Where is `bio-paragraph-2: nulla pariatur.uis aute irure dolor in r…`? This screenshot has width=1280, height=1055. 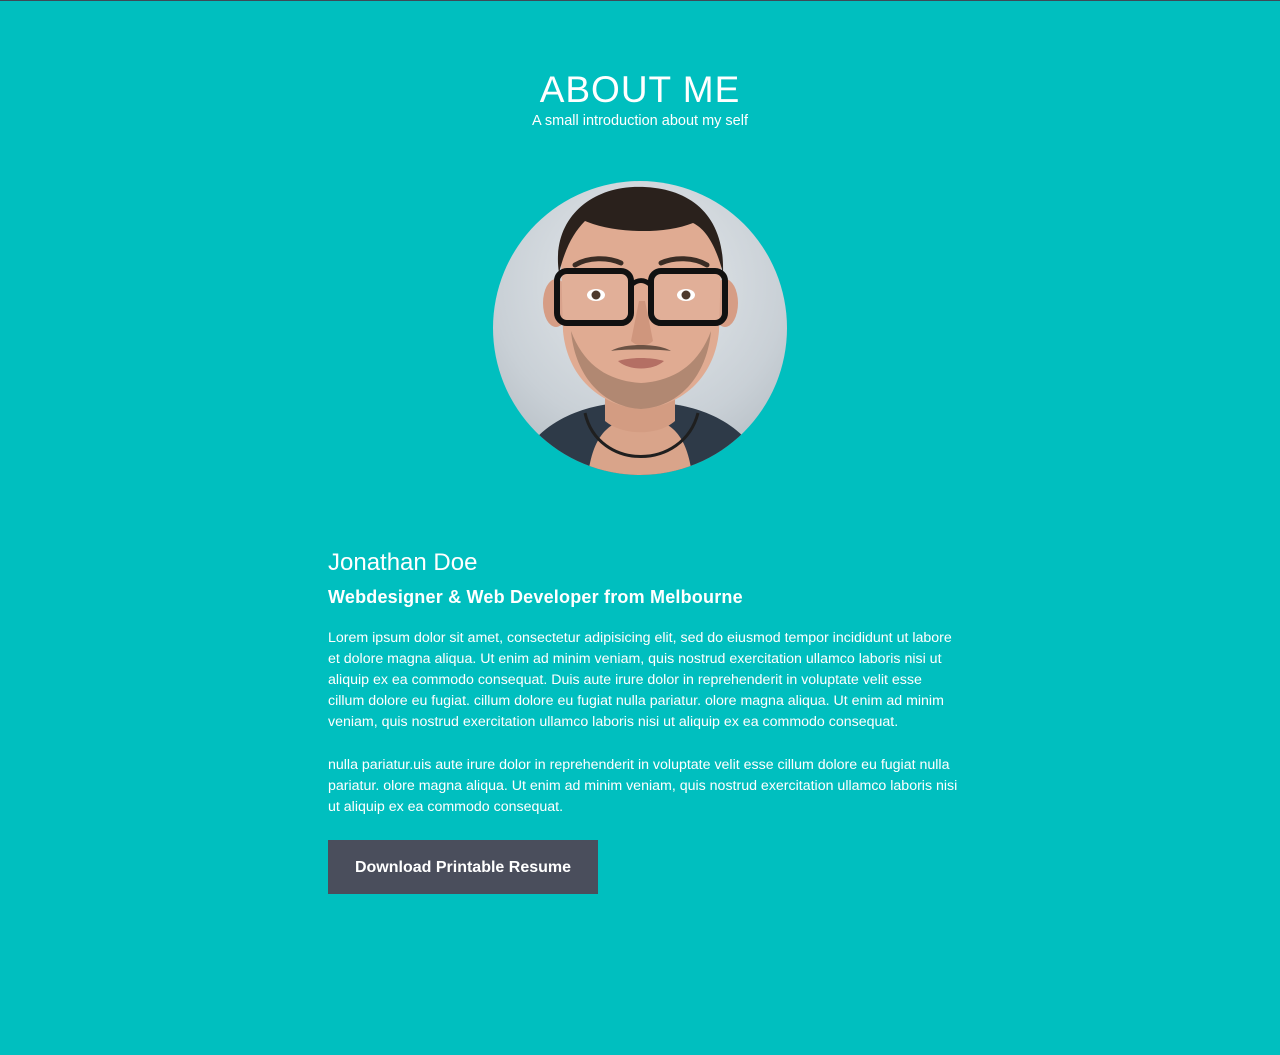 bio-paragraph-2: nulla pariatur.uis aute irure dolor in r… is located at coordinates (643, 786).